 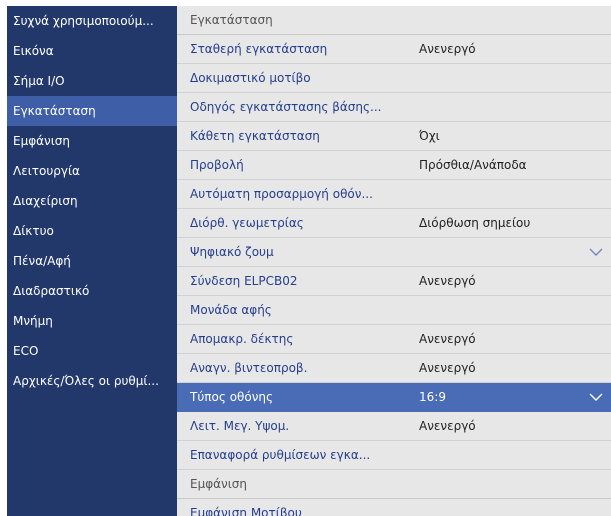 I want to click on sidebar-item-interactive: Διαδραστικό, so click(x=92, y=291).